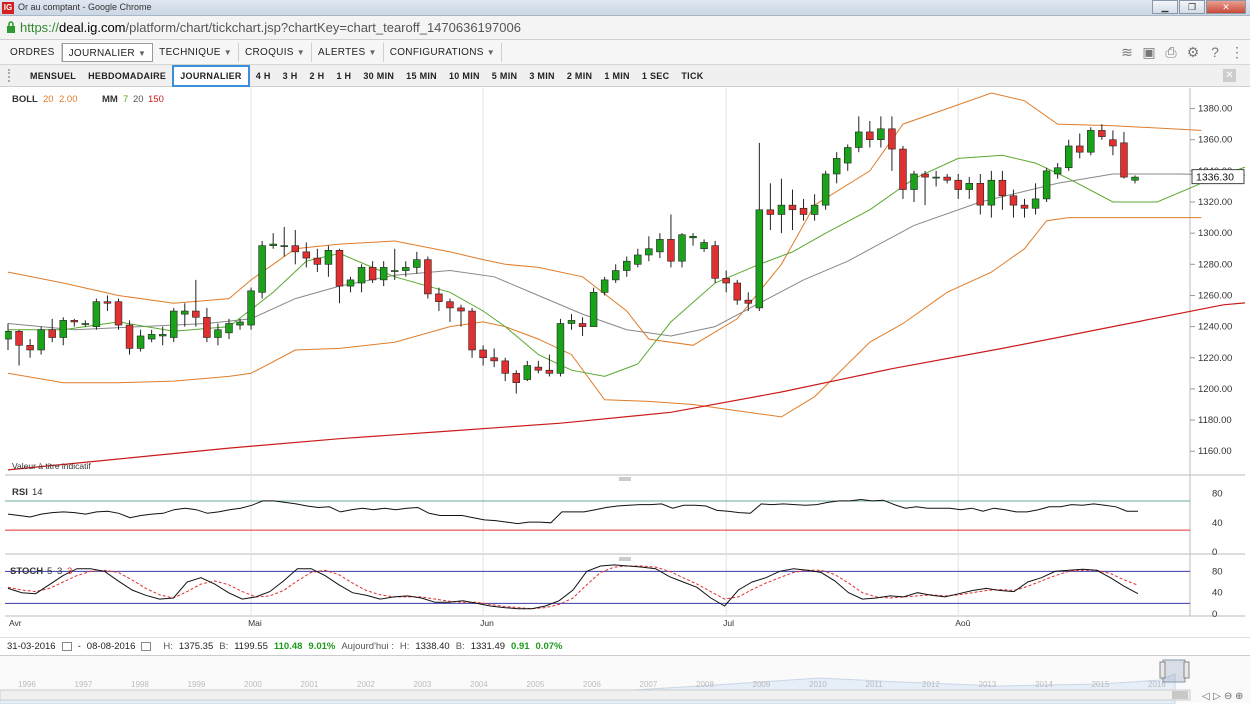 Image resolution: width=1250 pixels, height=707 pixels. I want to click on date-from: 31-03-2016, so click(31, 646).